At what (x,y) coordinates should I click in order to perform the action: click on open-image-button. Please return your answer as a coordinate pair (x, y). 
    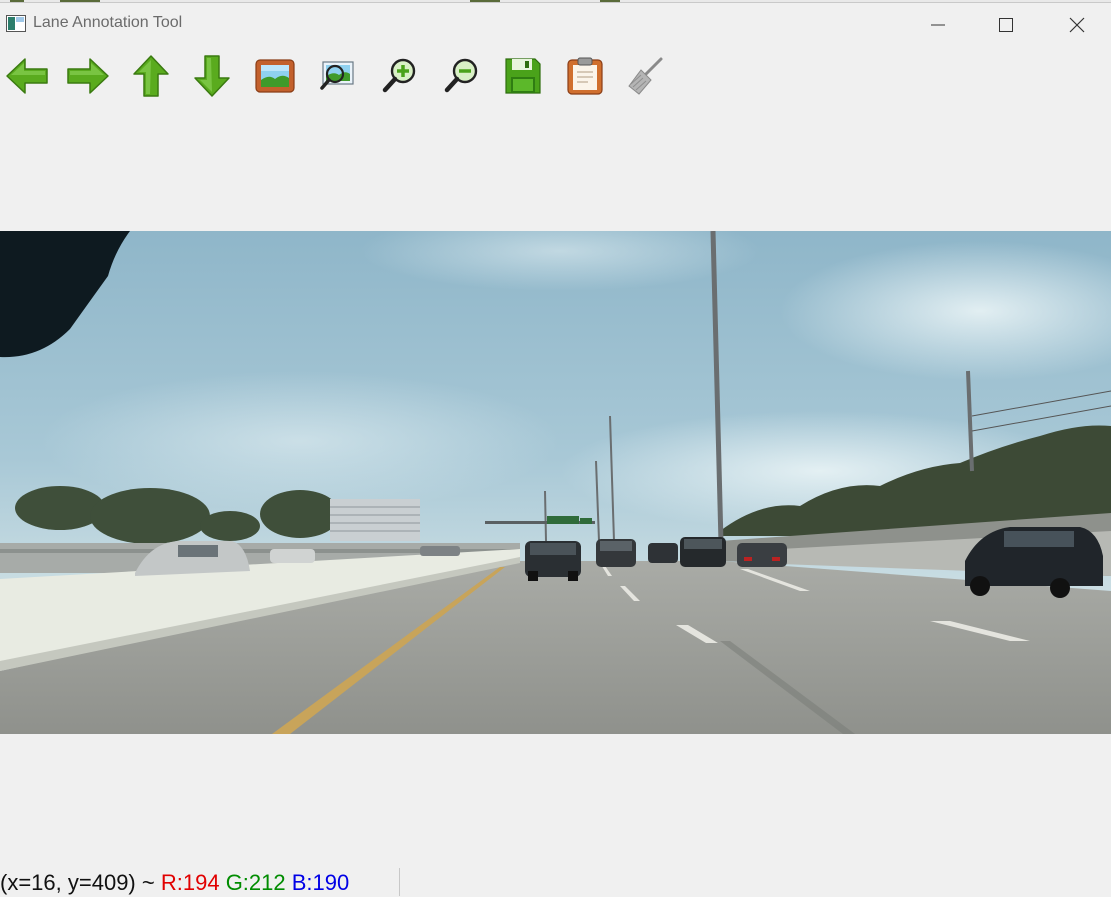
    Looking at the image, I should click on (275, 76).